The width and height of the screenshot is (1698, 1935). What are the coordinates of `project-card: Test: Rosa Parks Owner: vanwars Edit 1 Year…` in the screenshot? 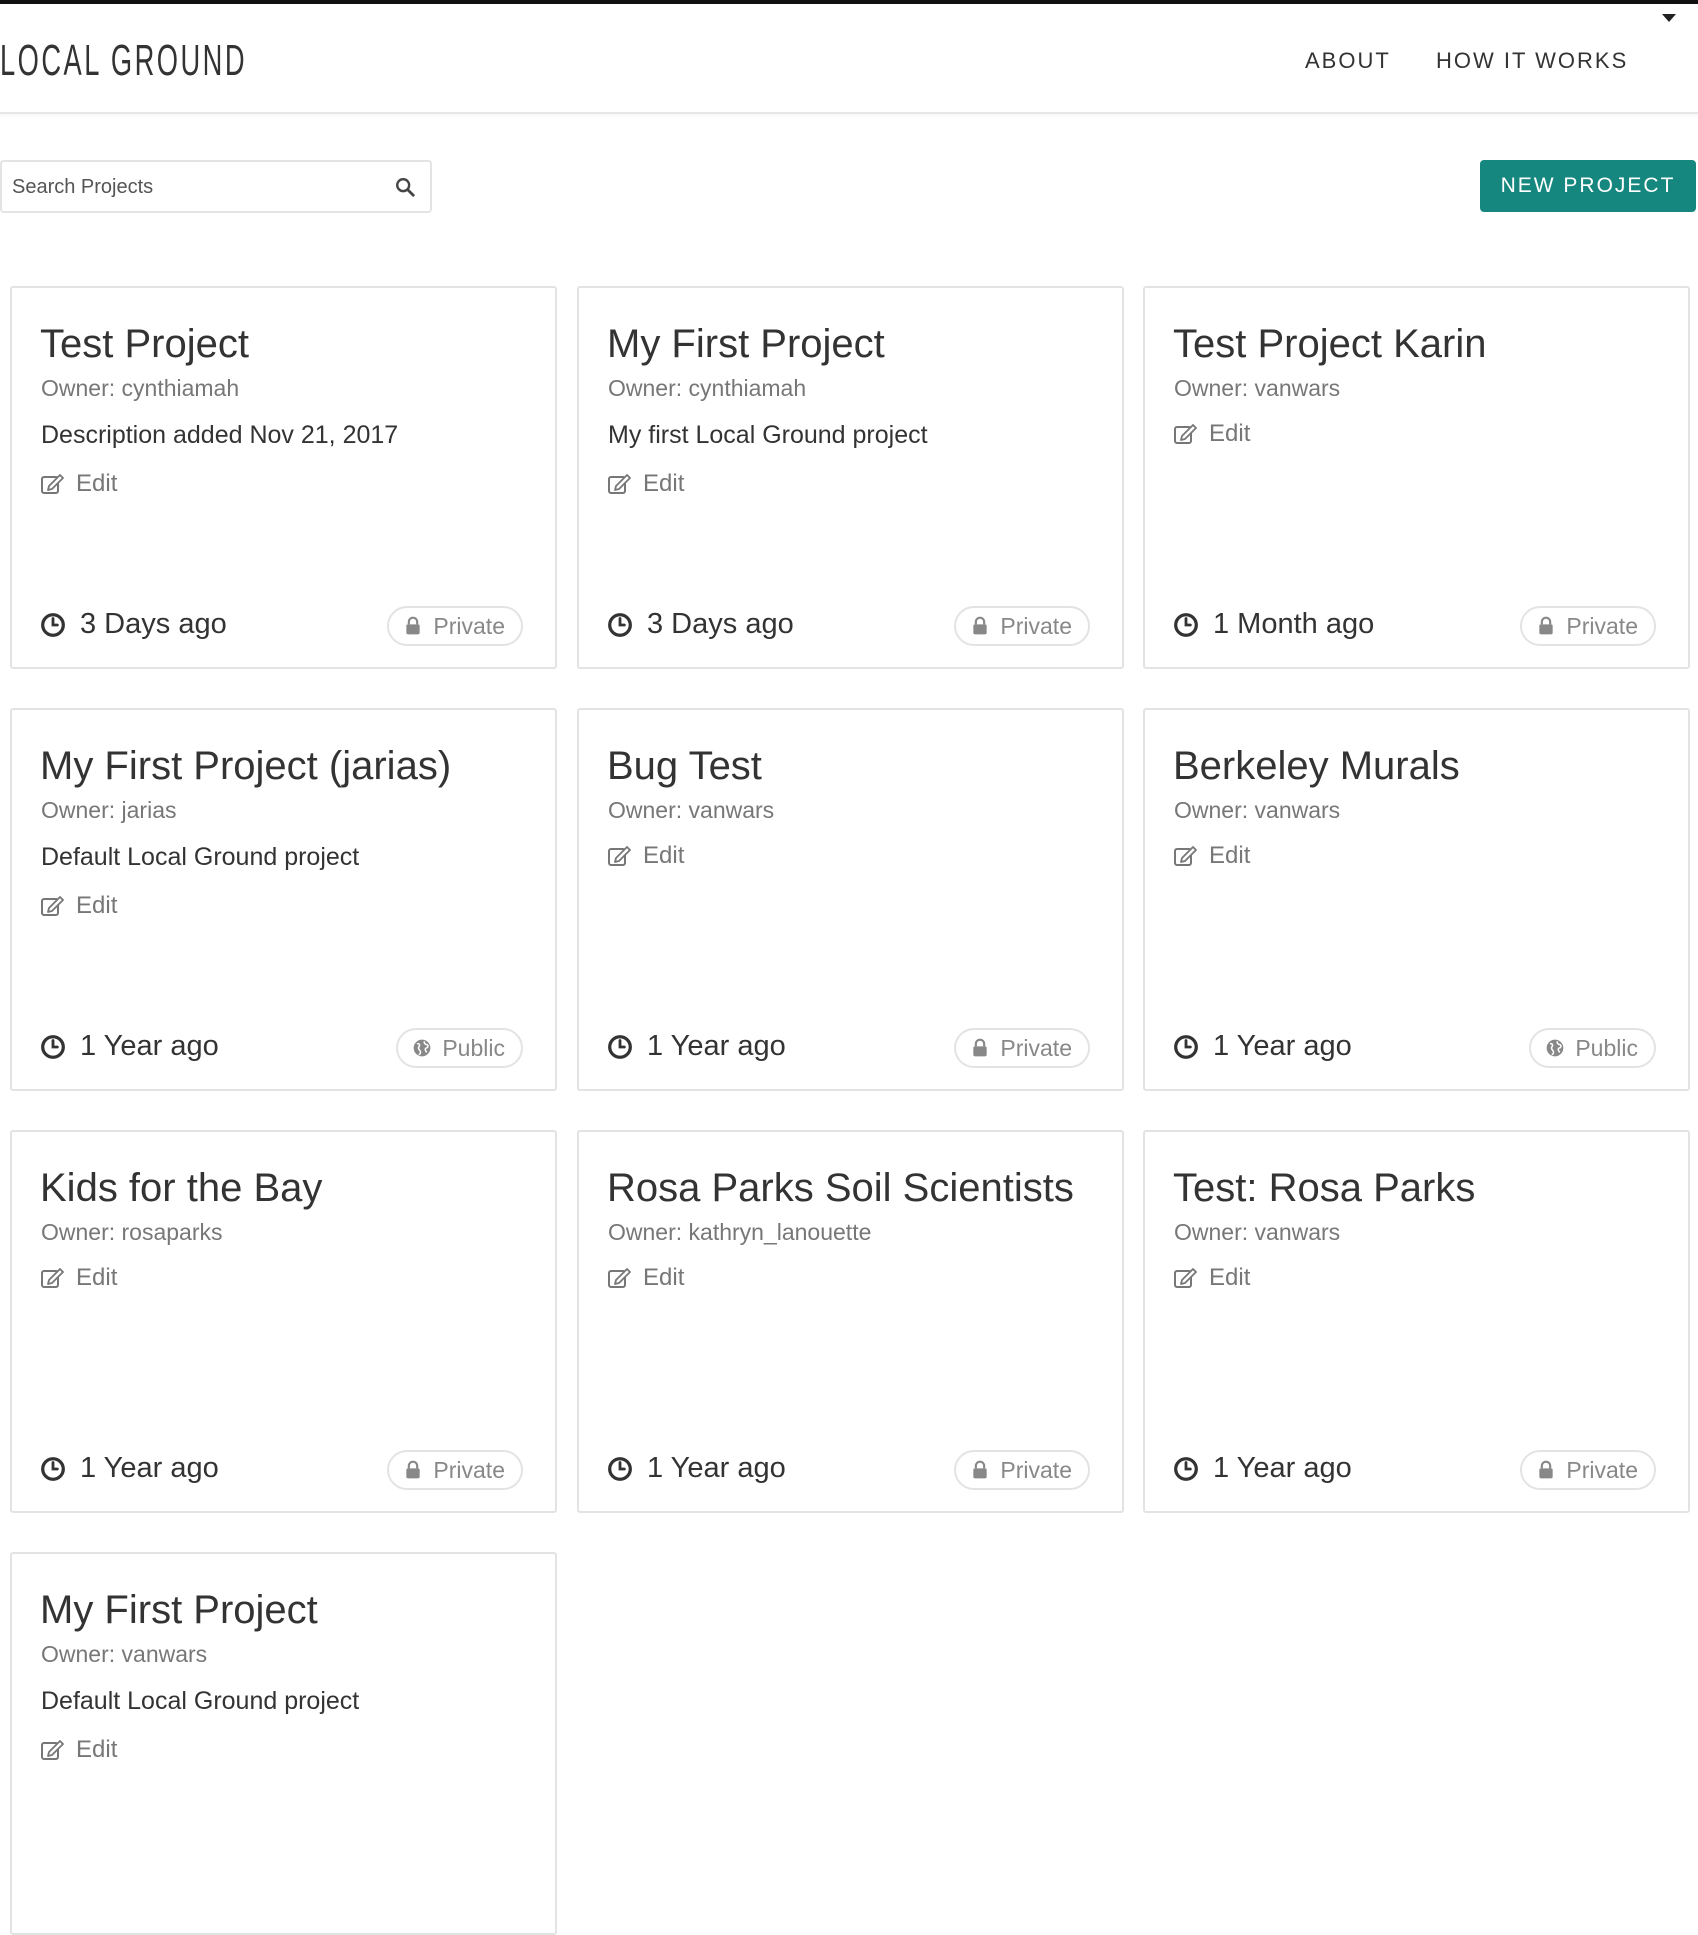 It's located at (1416, 1321).